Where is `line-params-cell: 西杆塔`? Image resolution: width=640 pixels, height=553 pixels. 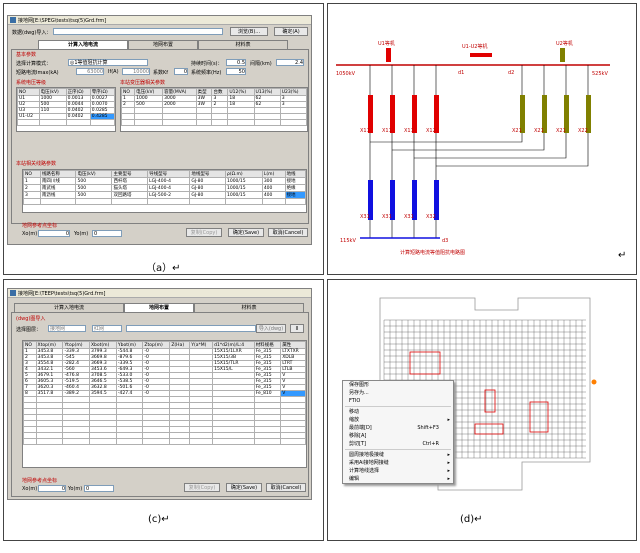
line-params-cell: 西杆塔 is located at coordinates (130, 181).